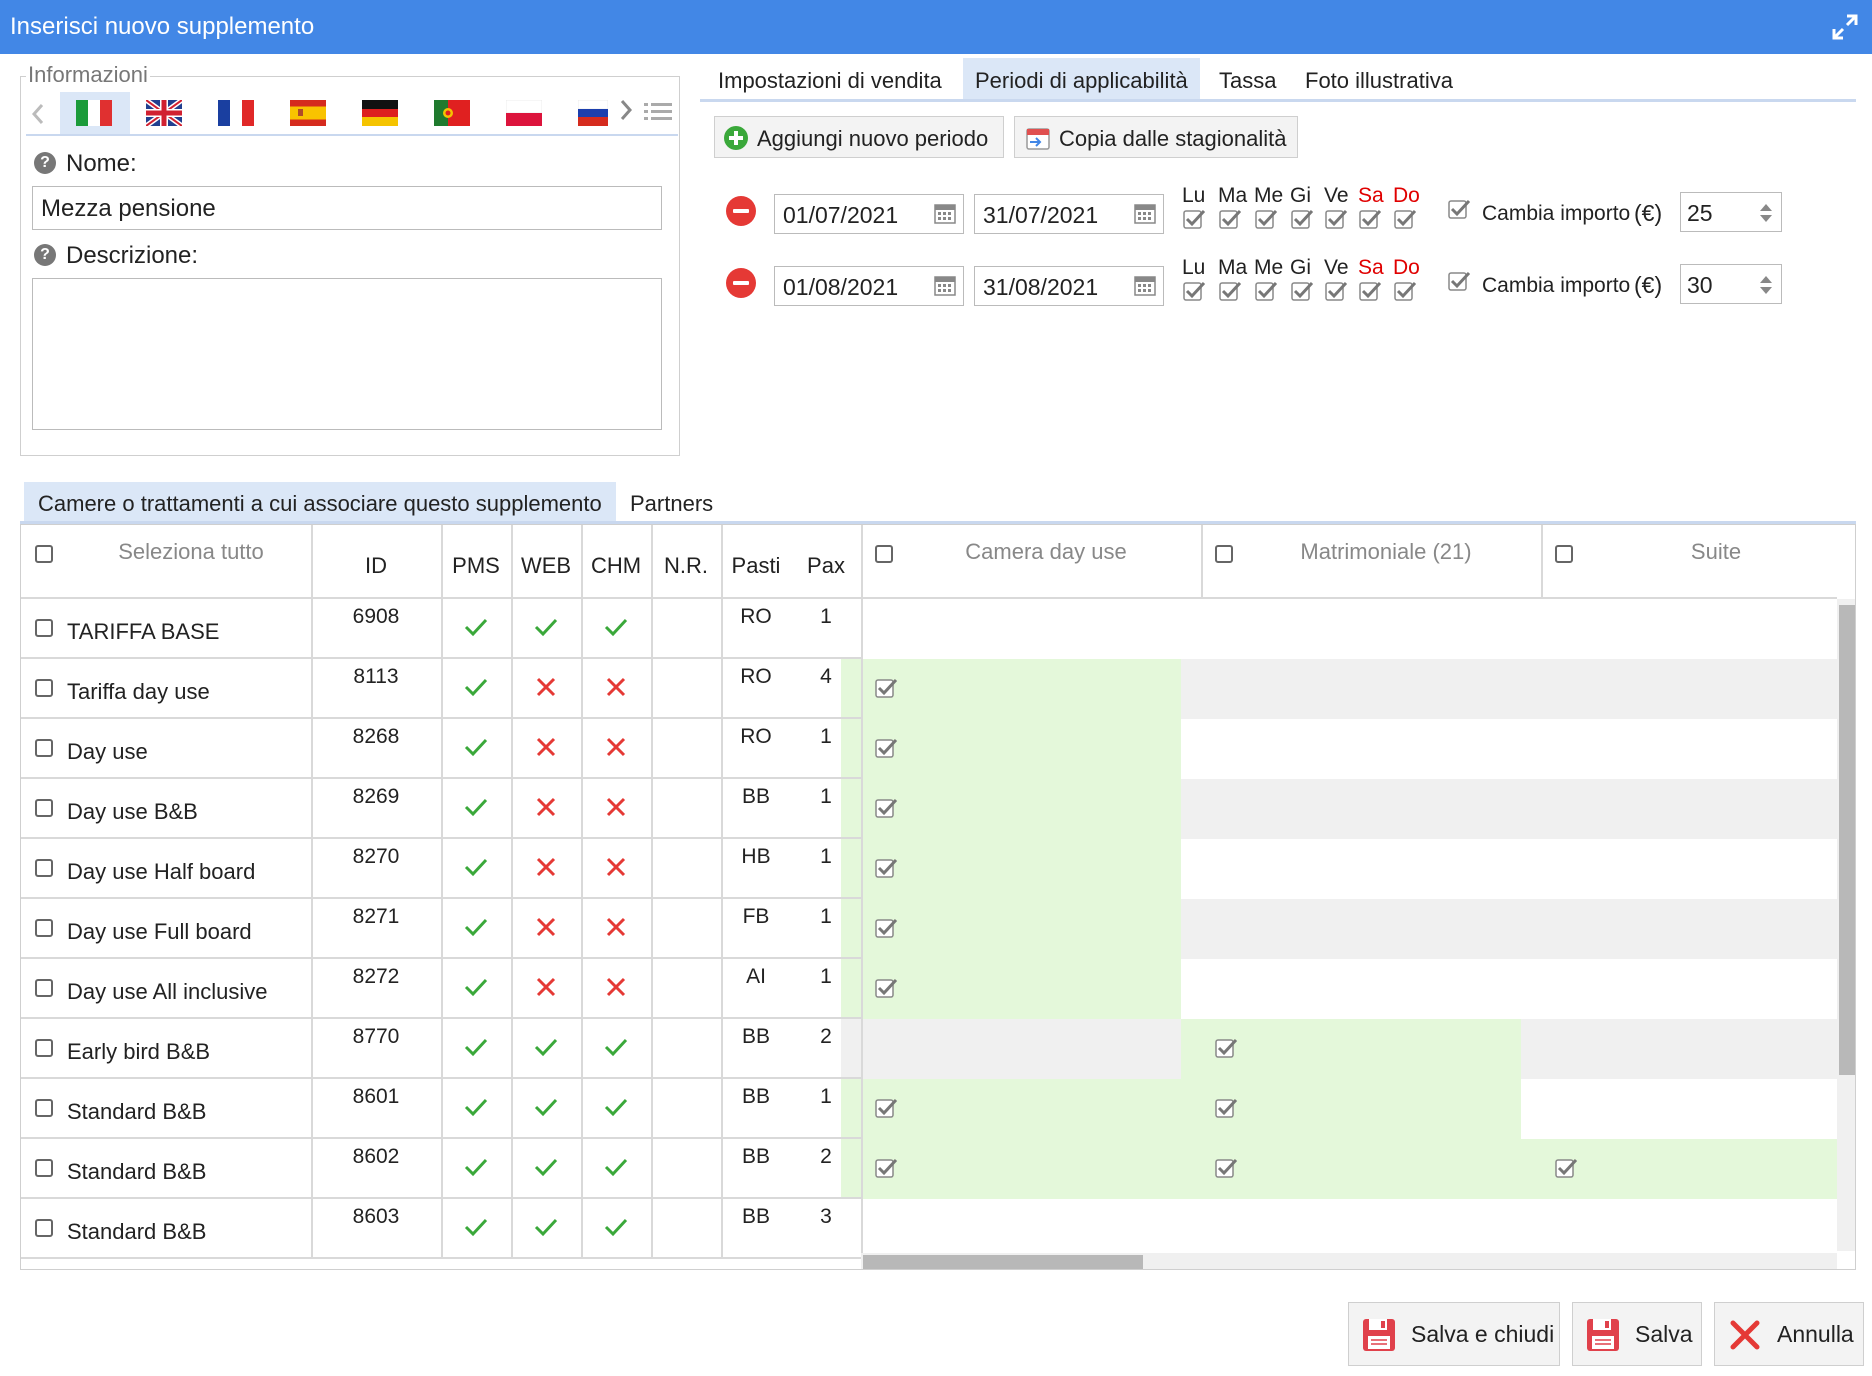 This screenshot has width=1872, height=1376. What do you see at coordinates (1081, 79) in the screenshot?
I see `tab-periodi-applicabilita: Periodi di applicabilità` at bounding box center [1081, 79].